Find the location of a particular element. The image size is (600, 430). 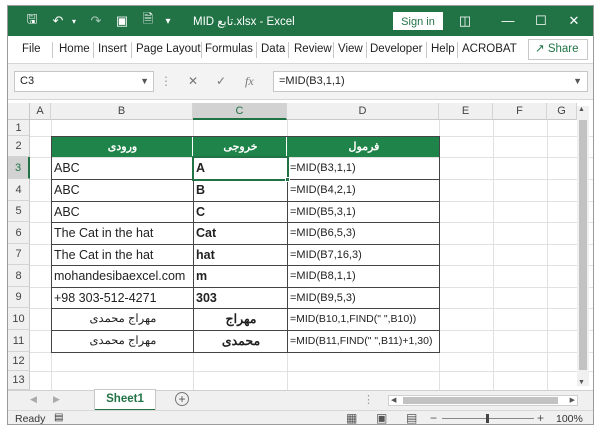

cell-c8: m is located at coordinates (240, 276).